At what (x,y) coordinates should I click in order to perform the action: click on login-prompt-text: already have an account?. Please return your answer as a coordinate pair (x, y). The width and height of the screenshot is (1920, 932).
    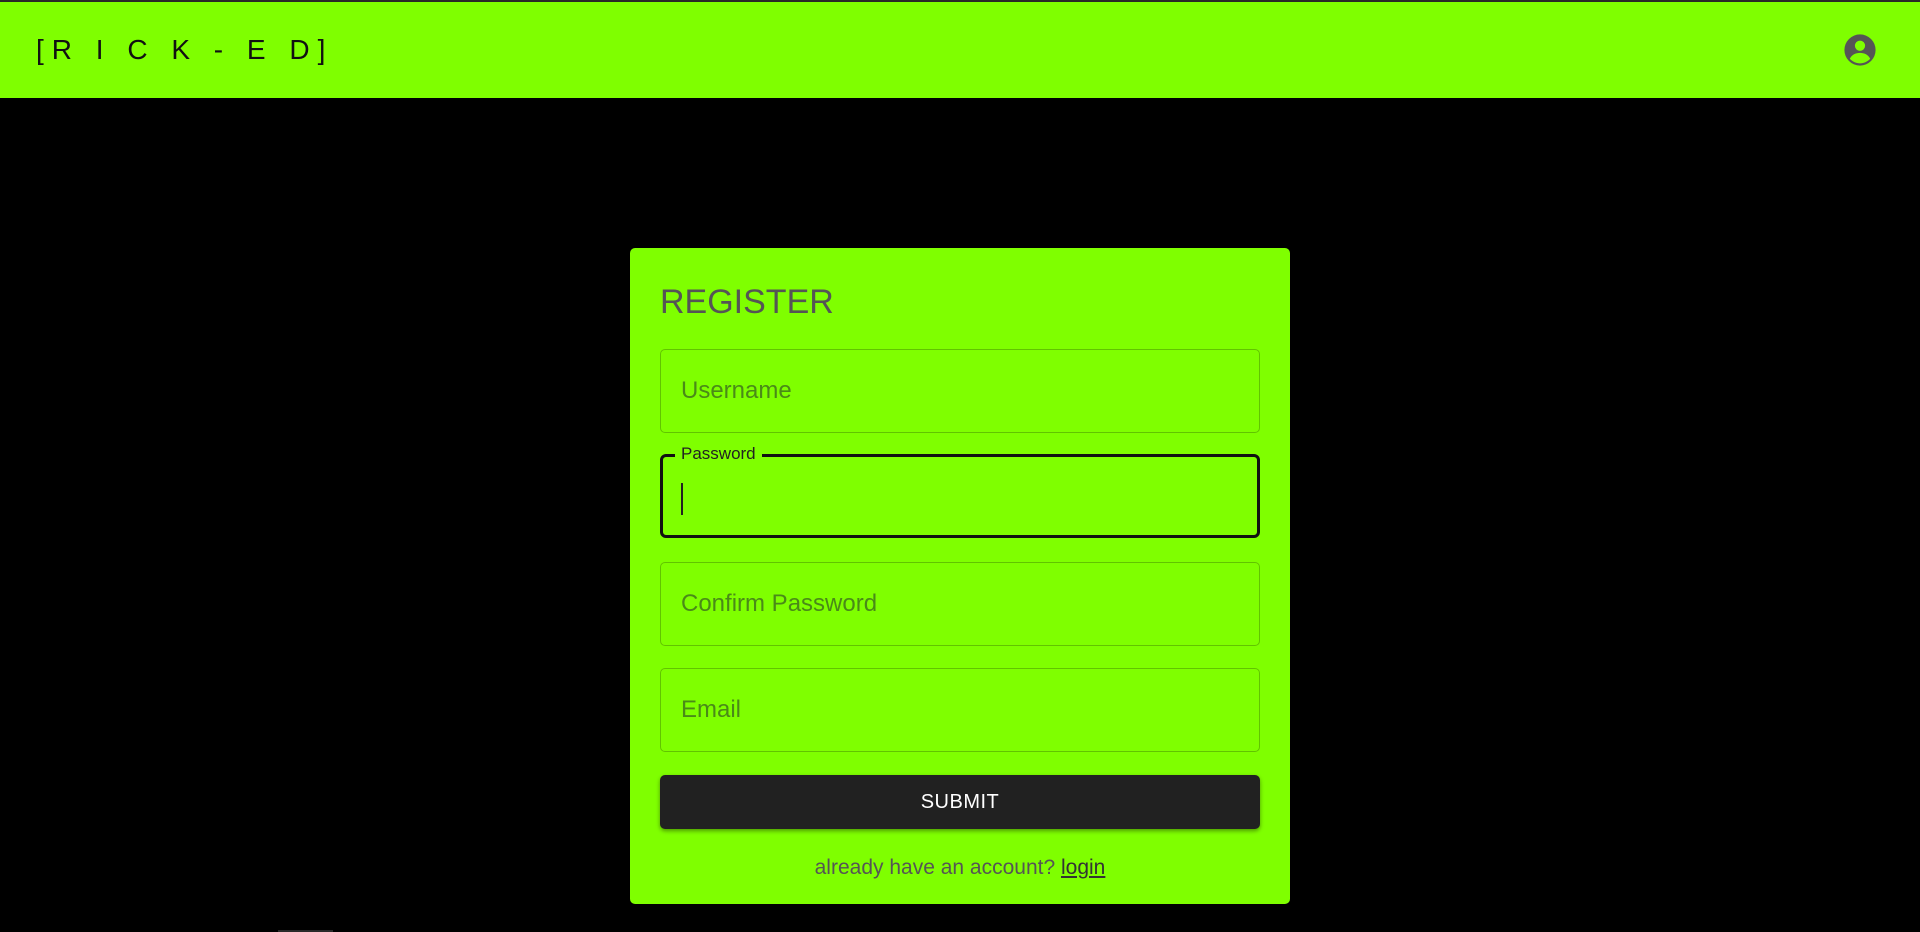
    Looking at the image, I should click on (935, 867).